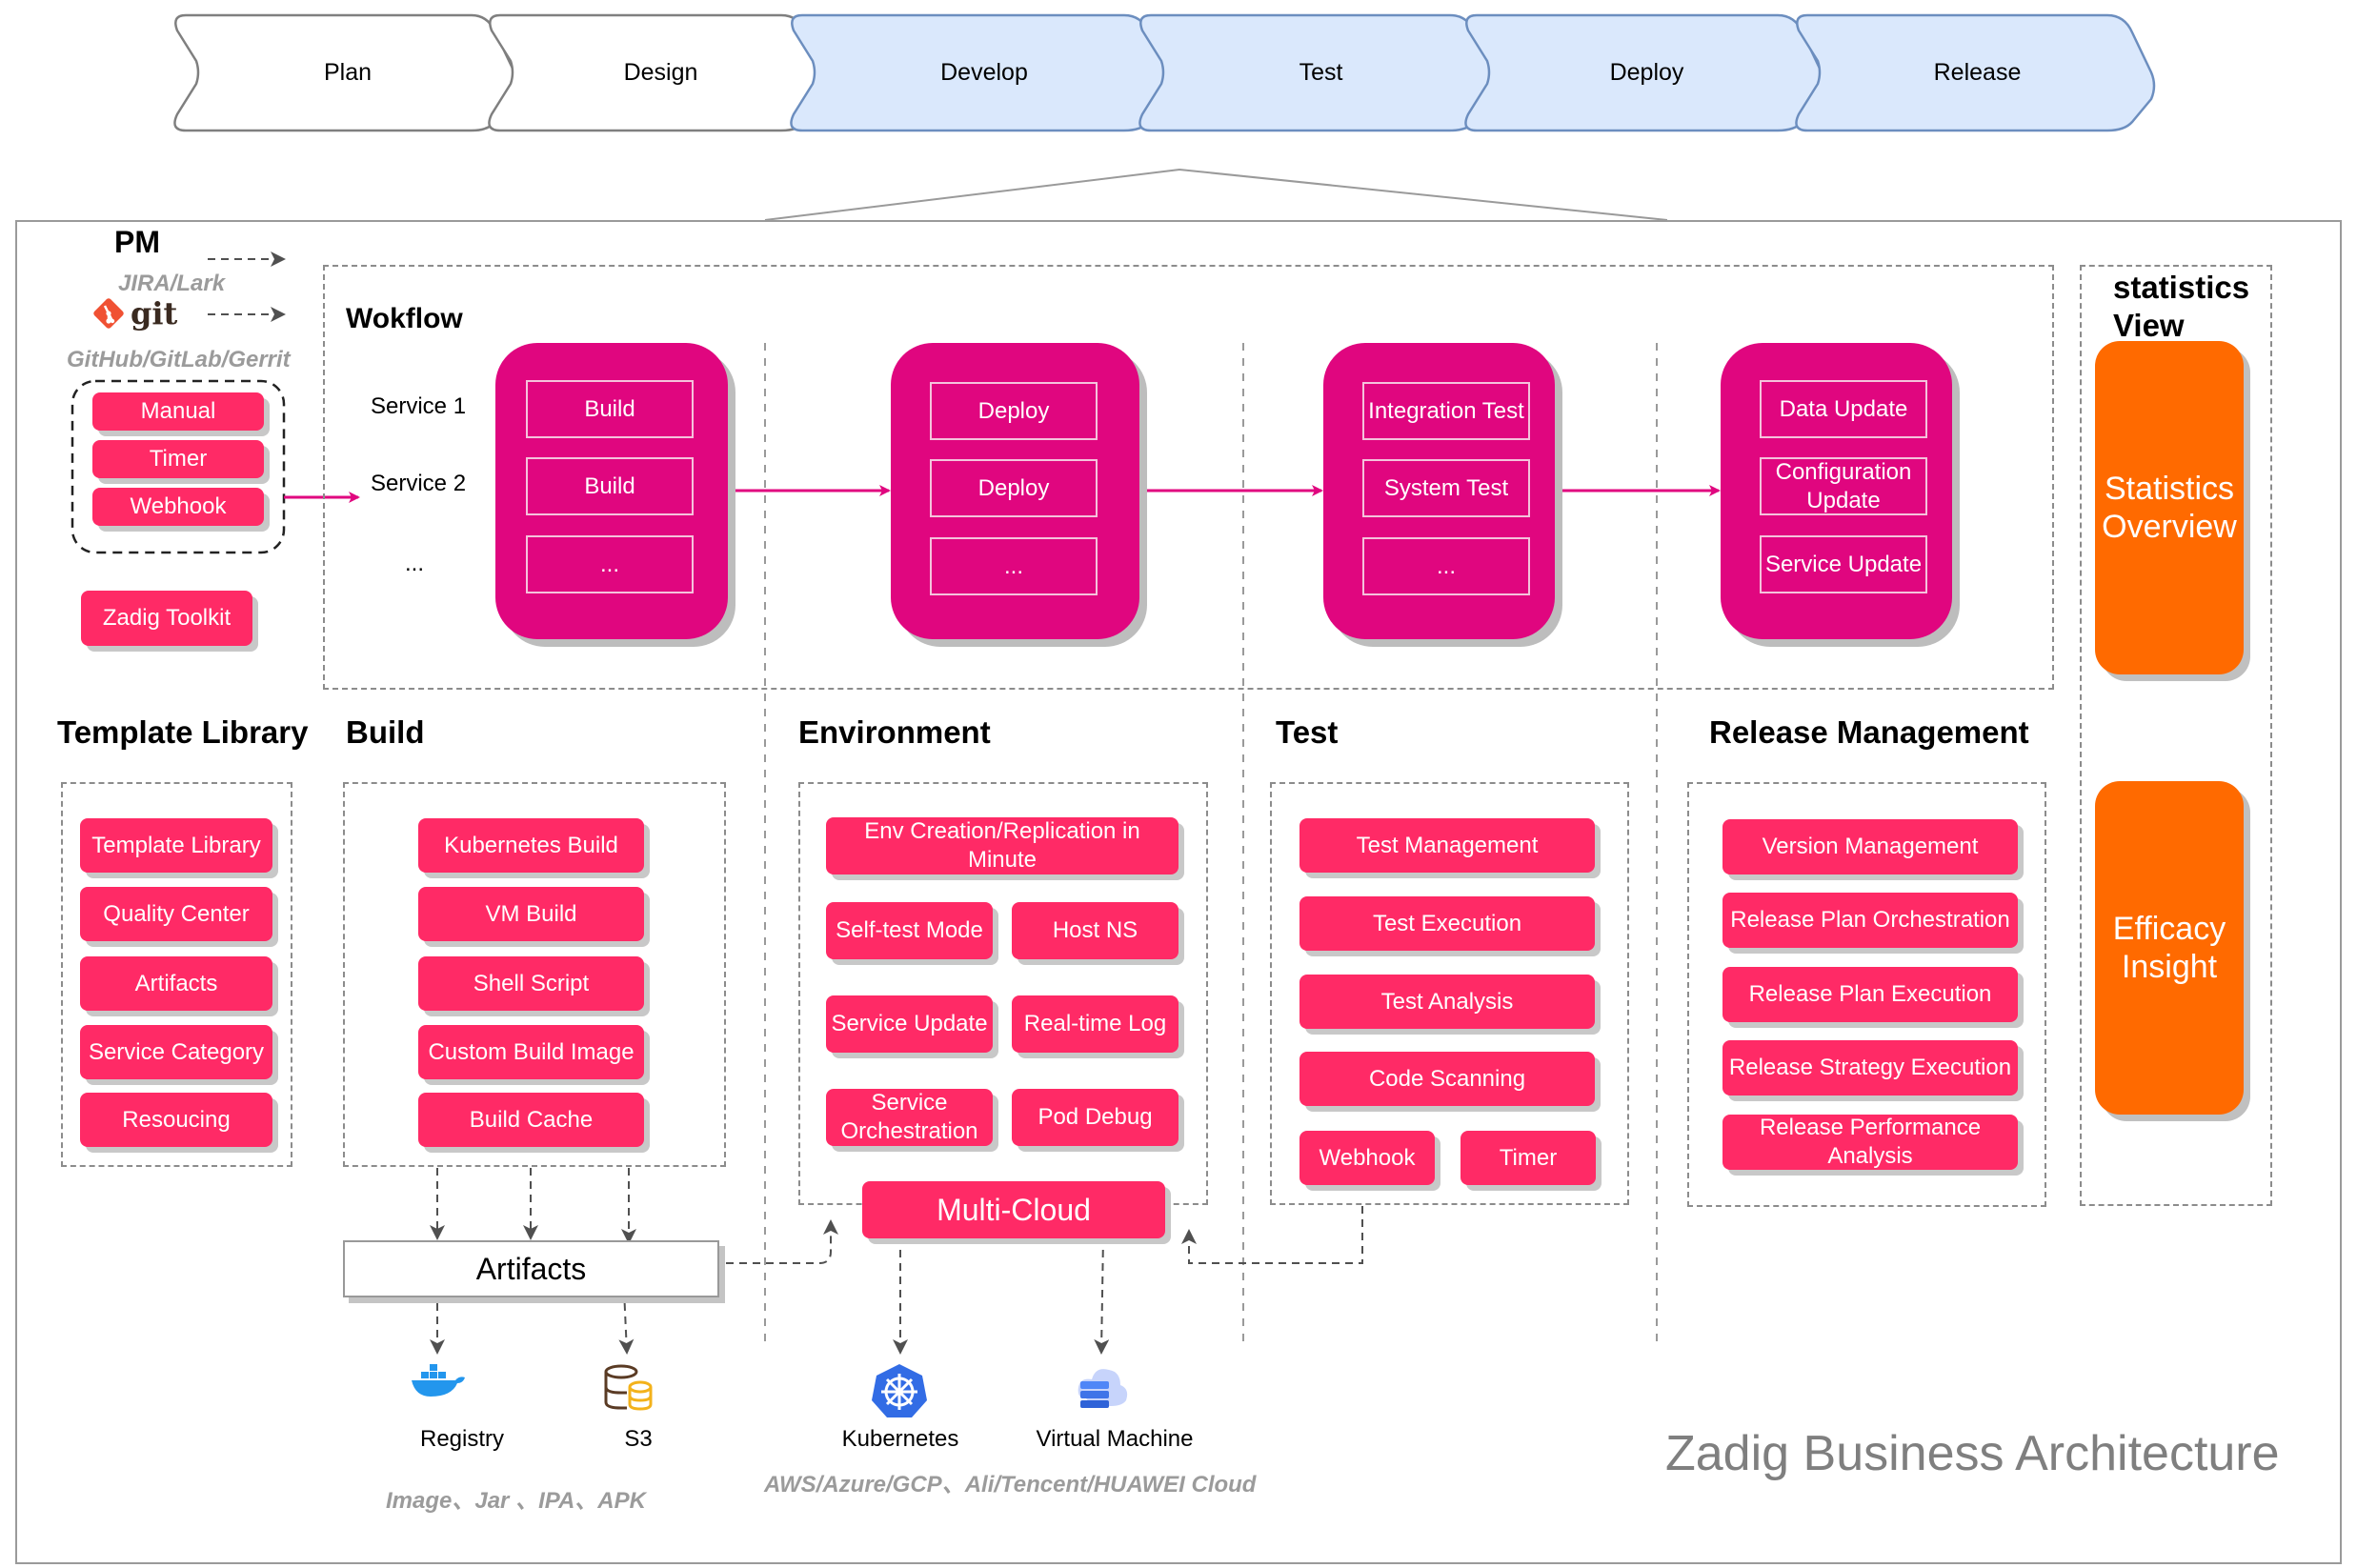  Describe the element at coordinates (437, 1381) in the screenshot. I see `docker-icon` at that location.